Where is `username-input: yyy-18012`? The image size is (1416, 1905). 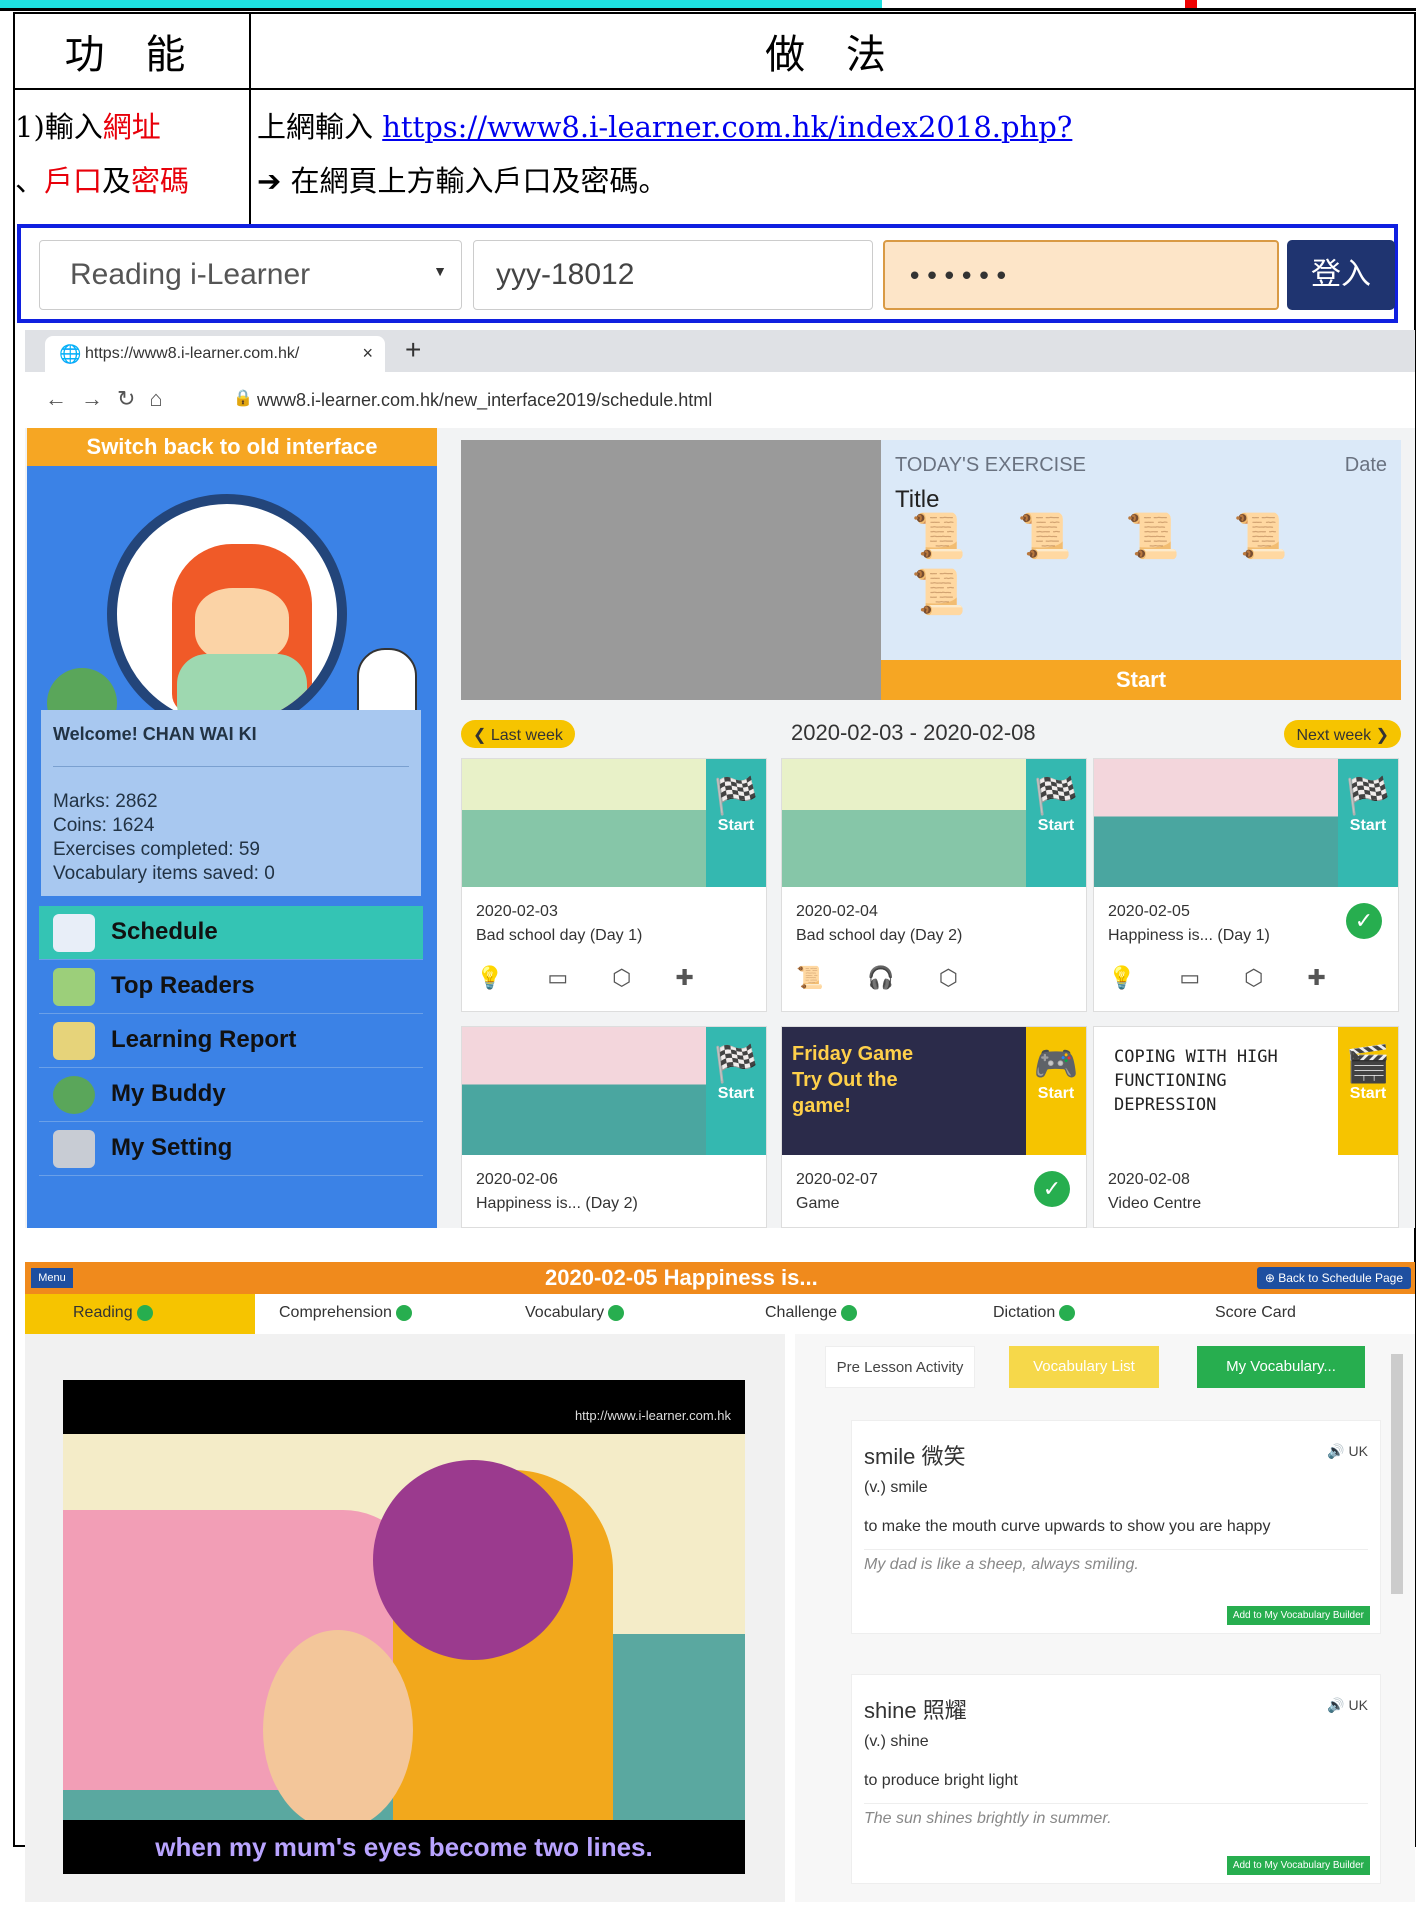
username-input: yyy-18012 is located at coordinates (673, 275).